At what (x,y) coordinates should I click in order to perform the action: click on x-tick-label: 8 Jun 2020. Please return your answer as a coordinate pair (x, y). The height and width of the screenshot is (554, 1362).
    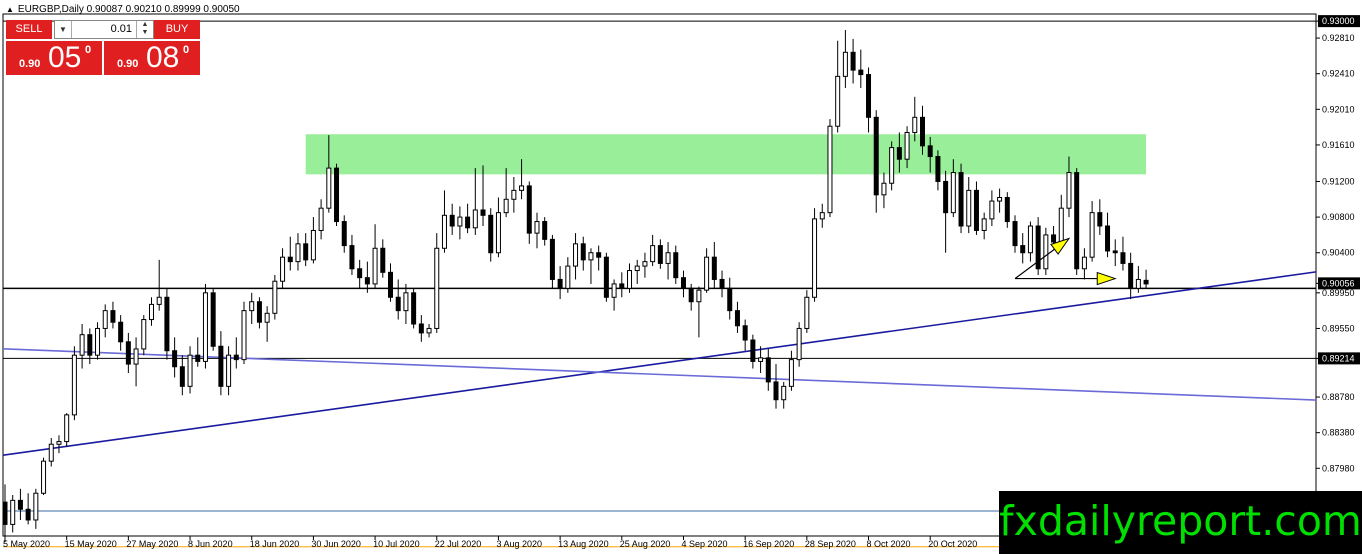
    Looking at the image, I should click on (210, 544).